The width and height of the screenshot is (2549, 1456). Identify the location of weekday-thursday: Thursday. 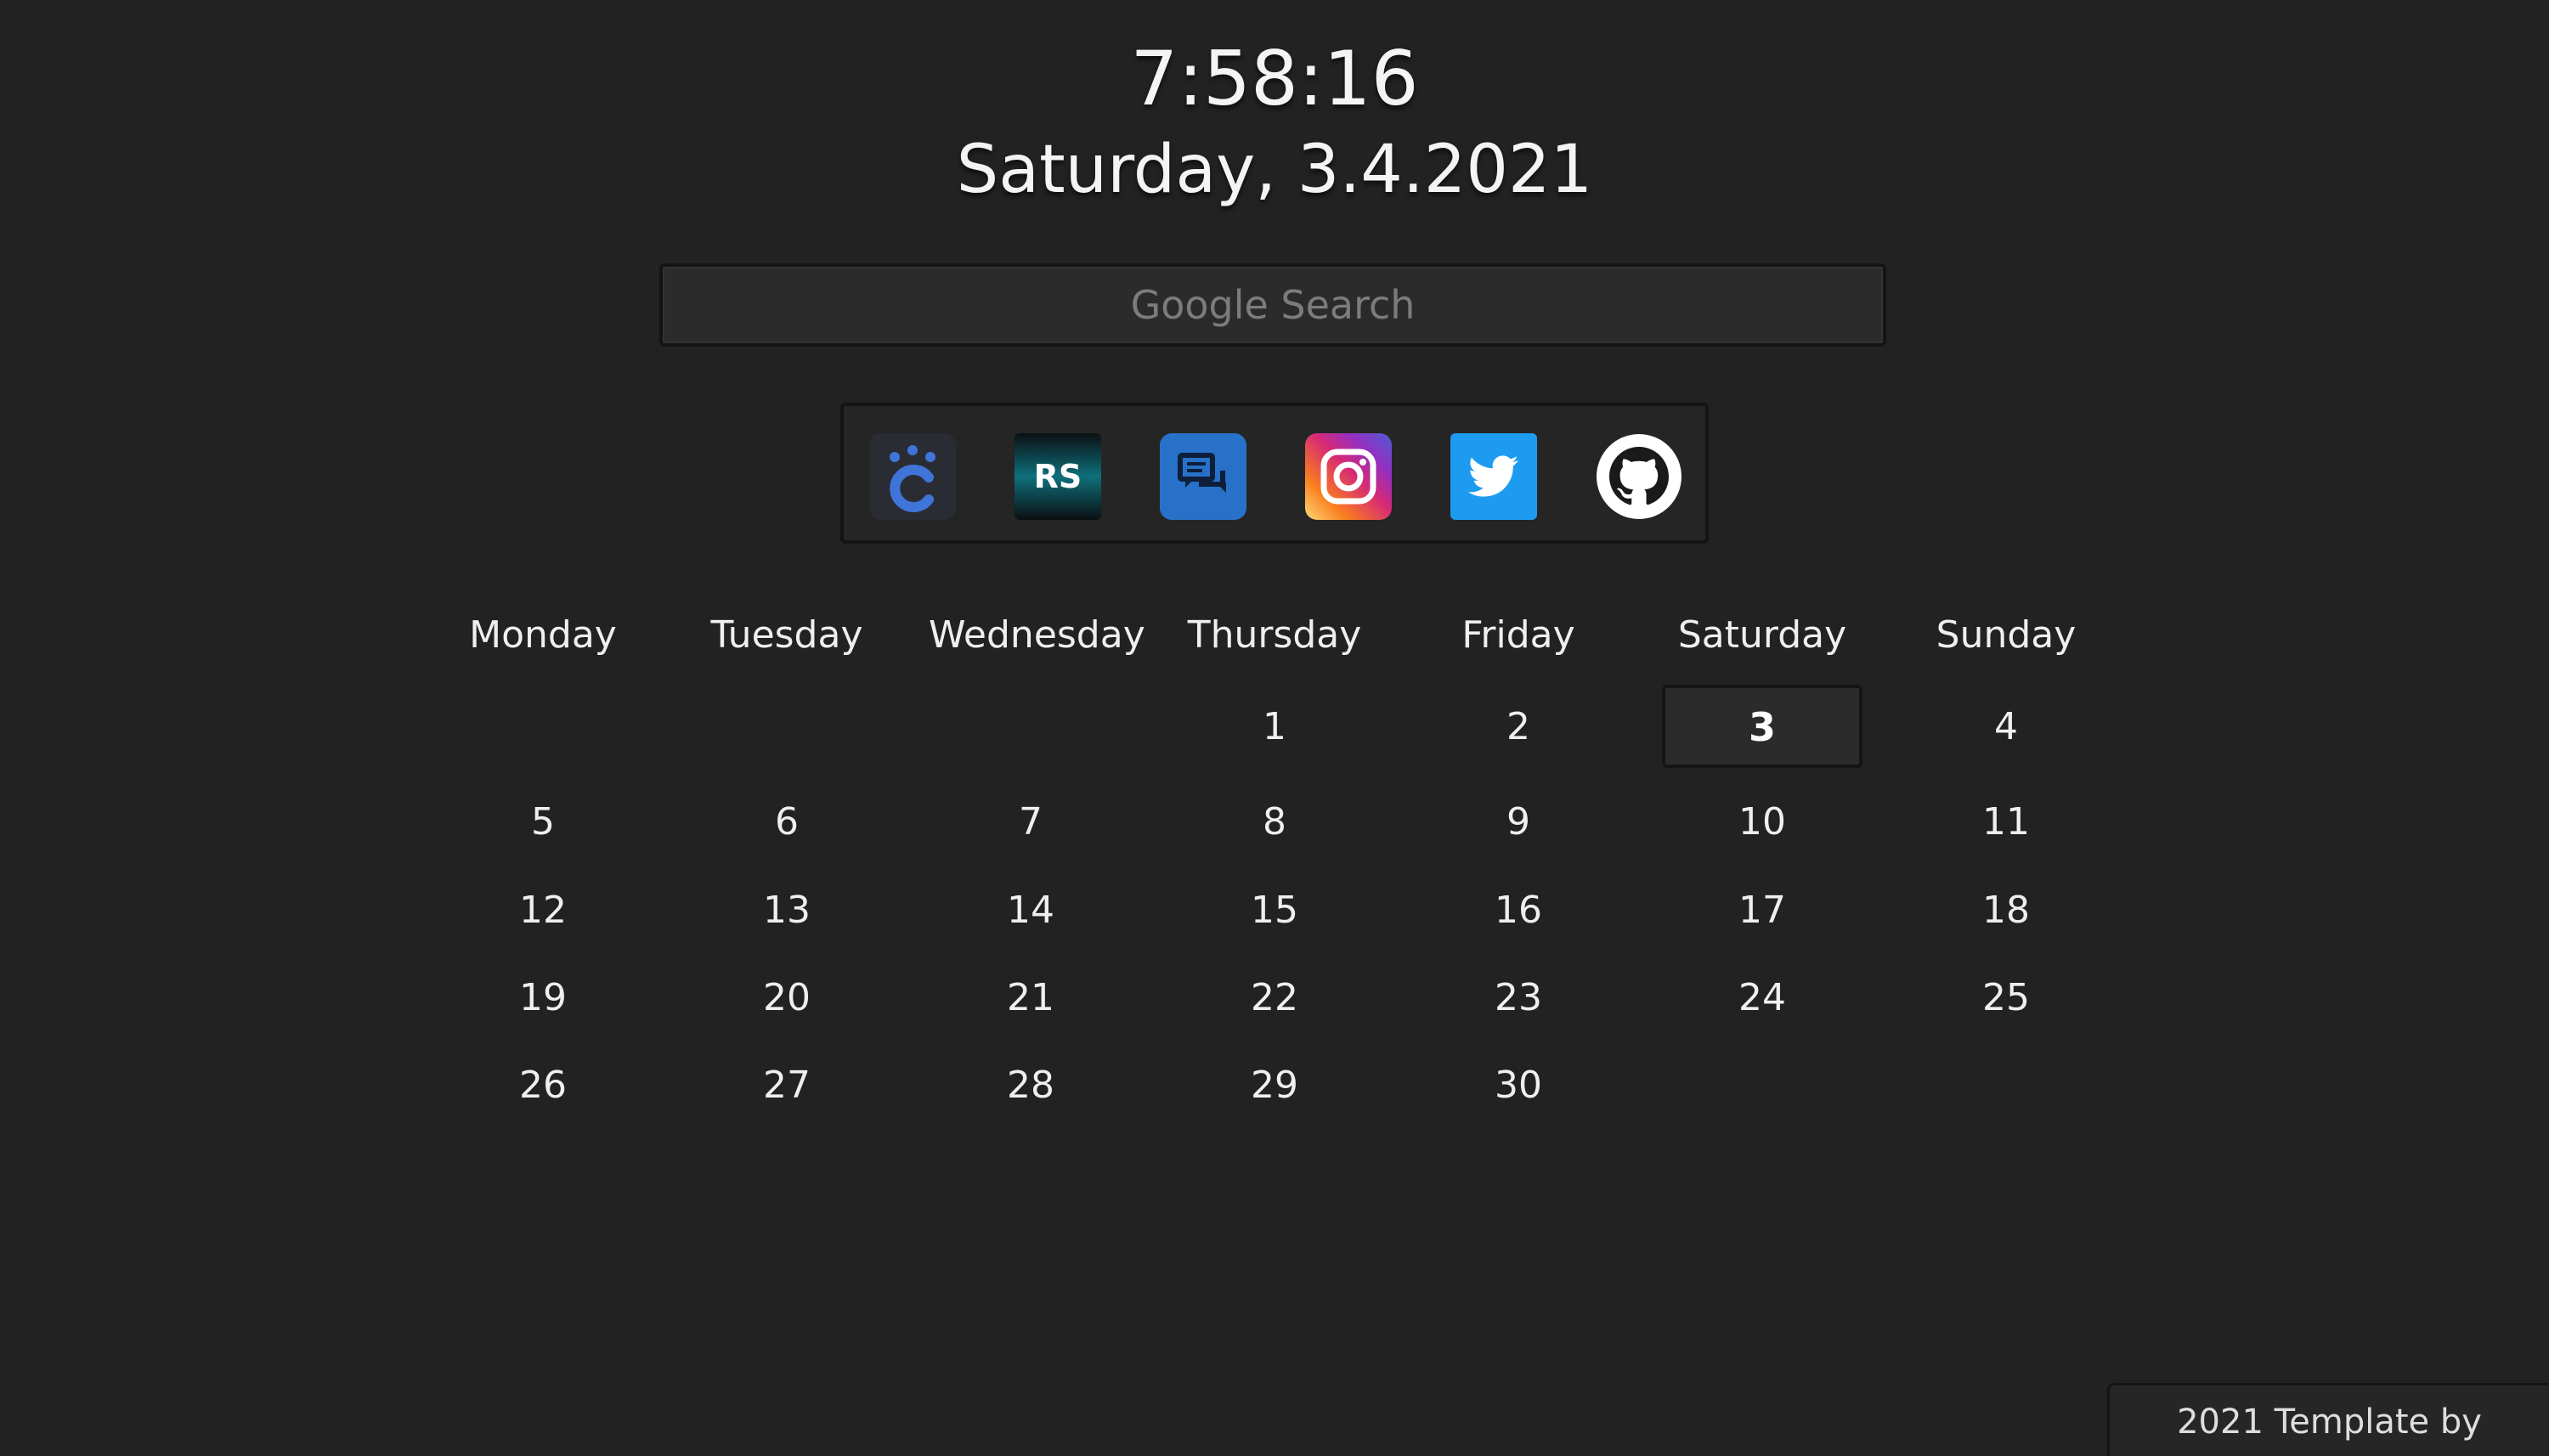
(1274, 635).